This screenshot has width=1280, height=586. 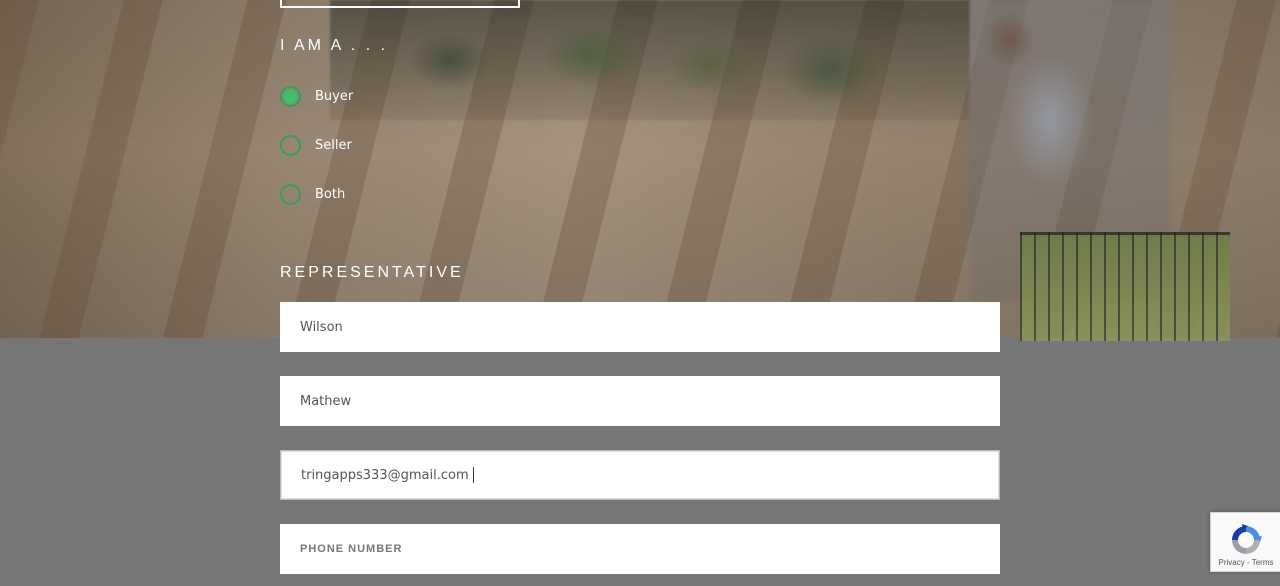 I want to click on previous-input-field, so click(x=400, y=4).